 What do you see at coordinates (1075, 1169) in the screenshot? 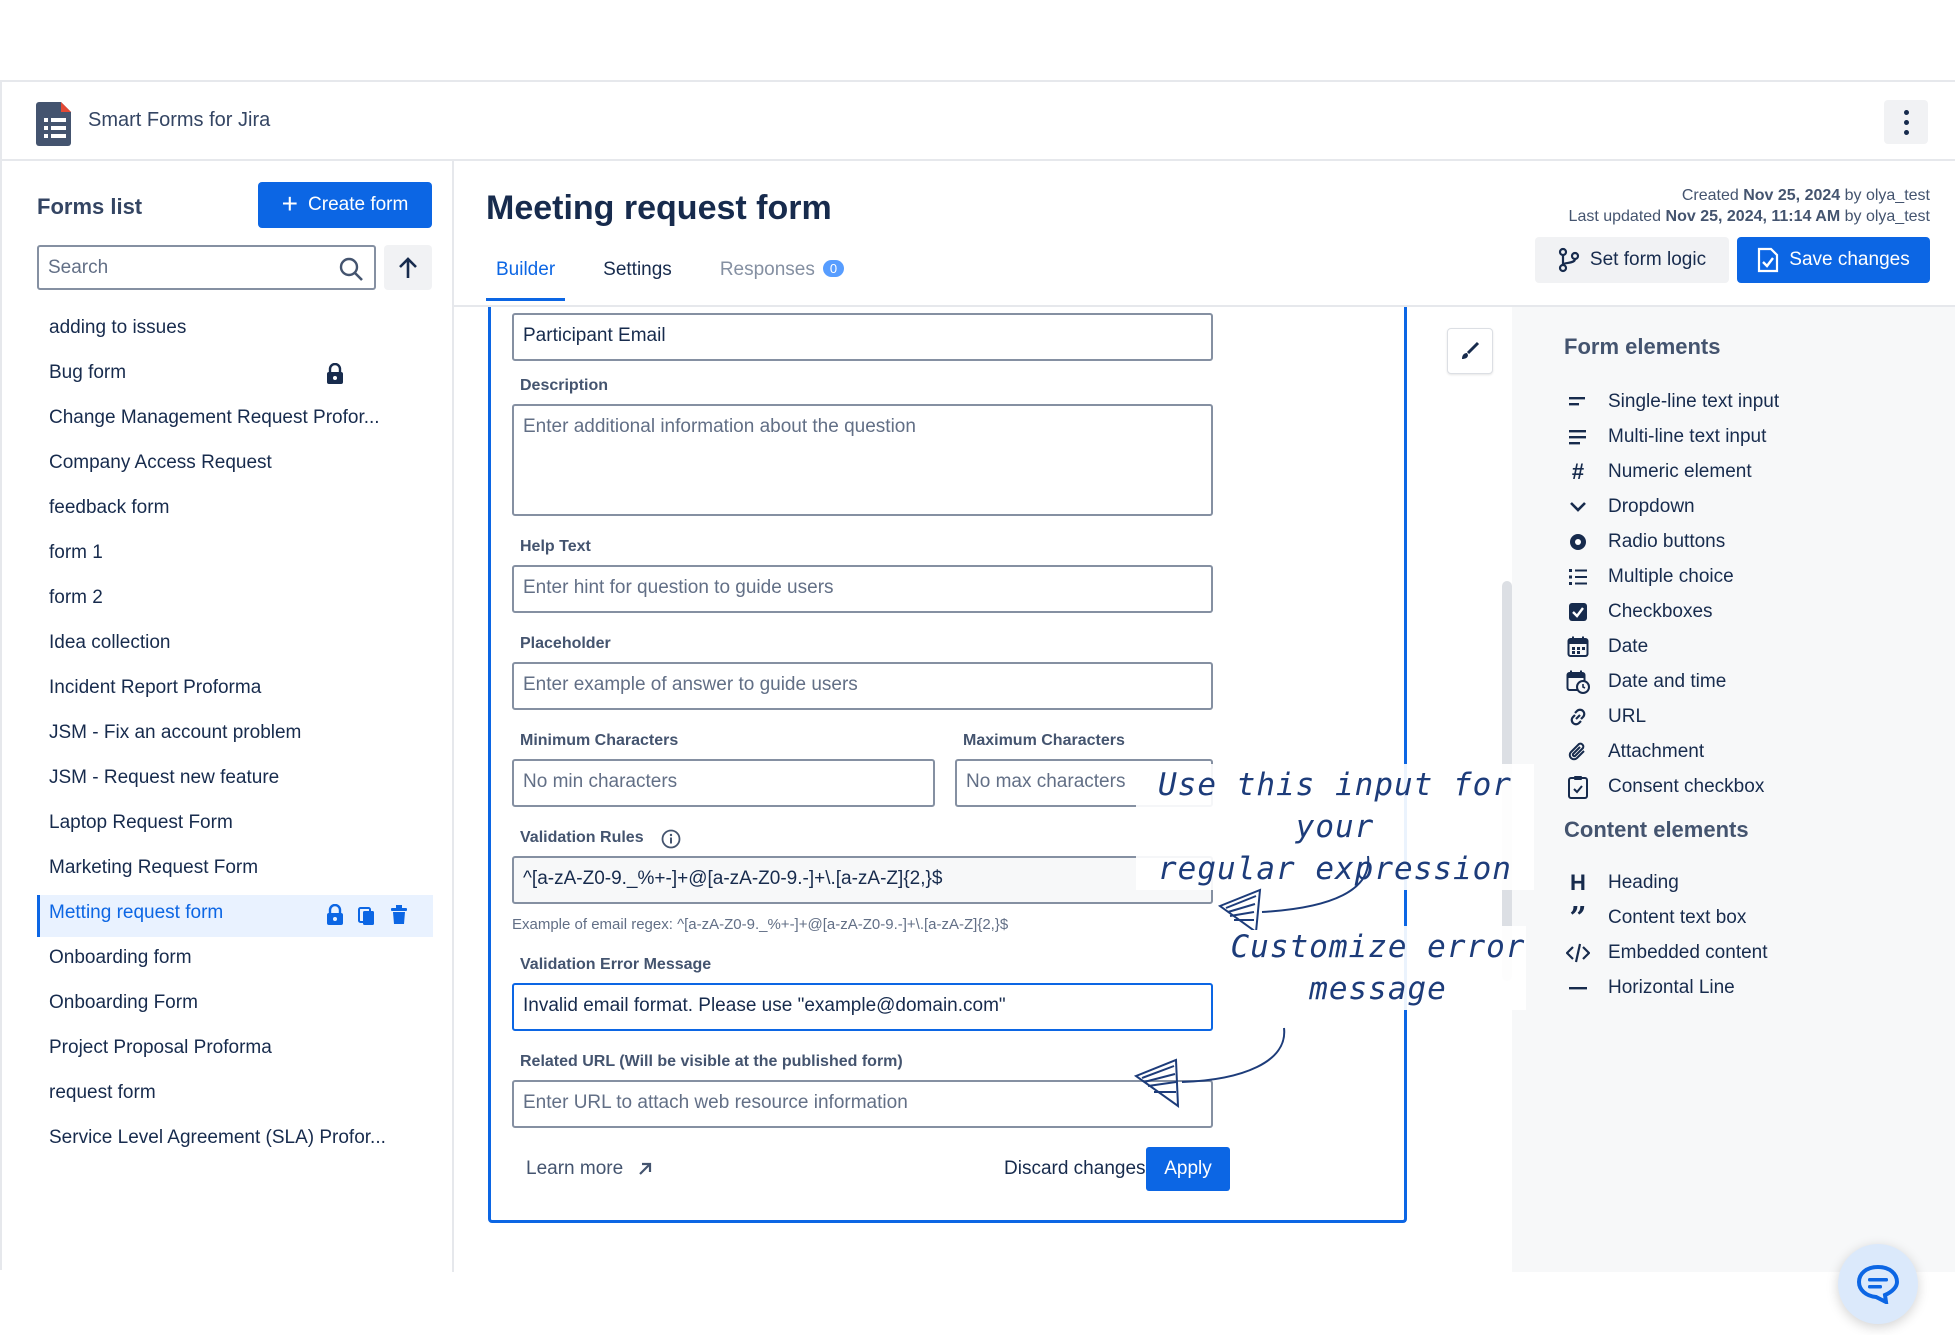
I see `discard-changes-button: Discard changes` at bounding box center [1075, 1169].